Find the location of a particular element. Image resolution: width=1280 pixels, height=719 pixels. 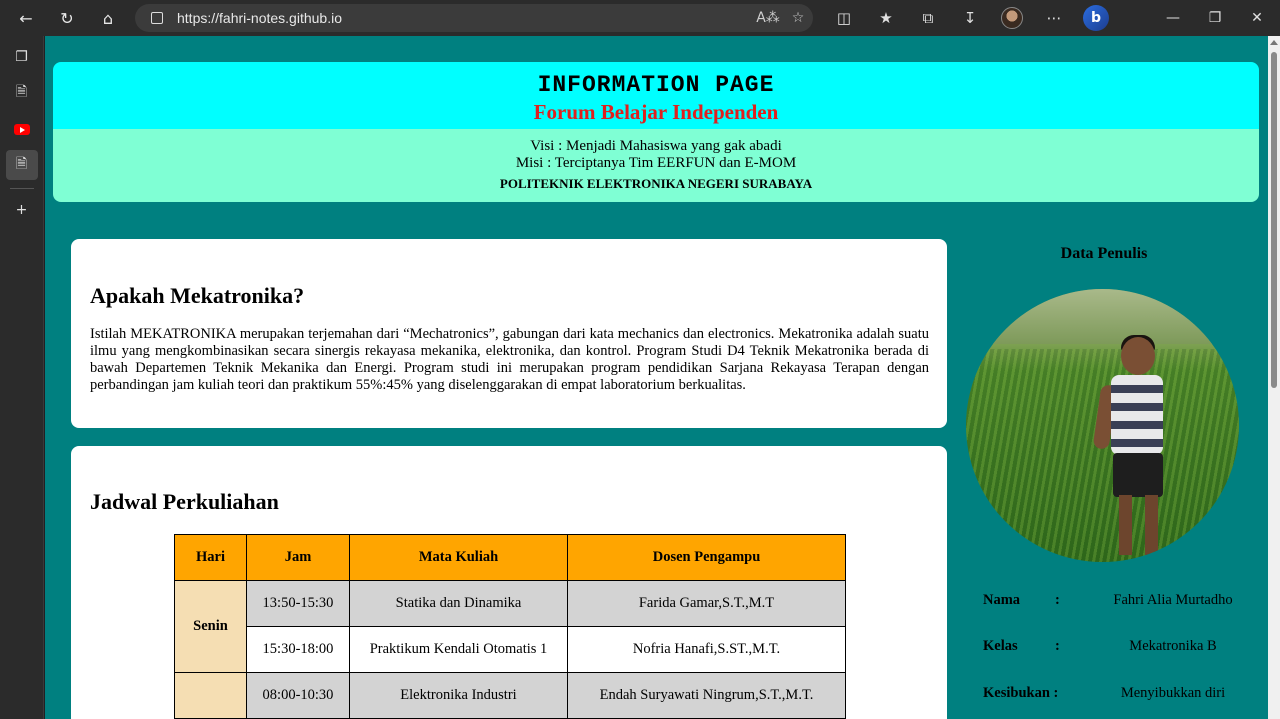

column-header: Dosen Pengampu is located at coordinates (706, 557).